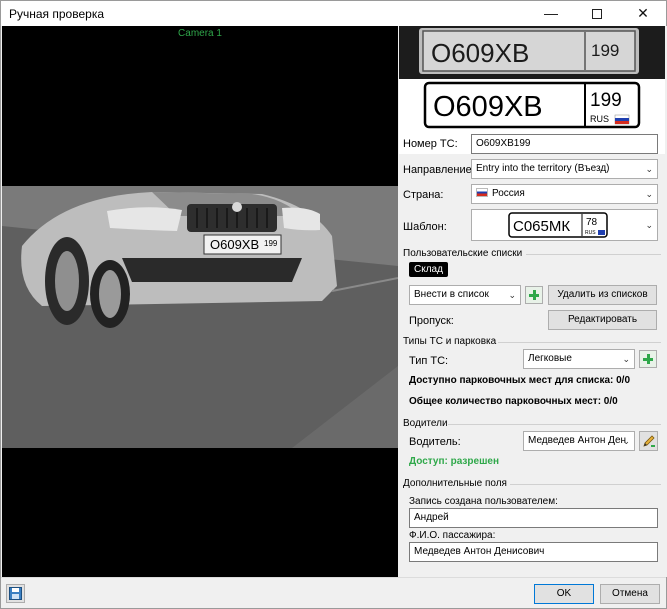  I want to click on maximize-icon, so click(597, 14).